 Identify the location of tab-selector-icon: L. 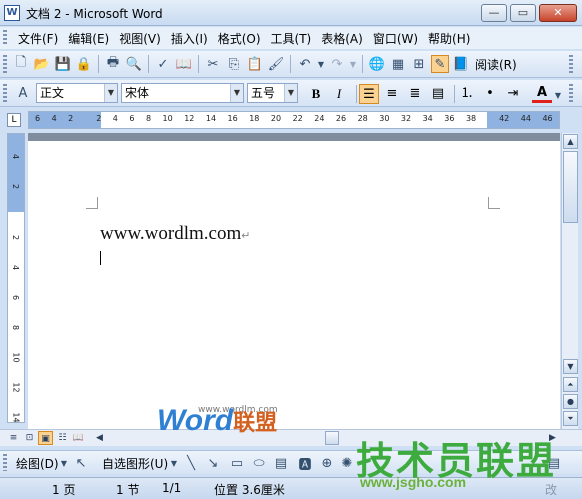
(14, 120).